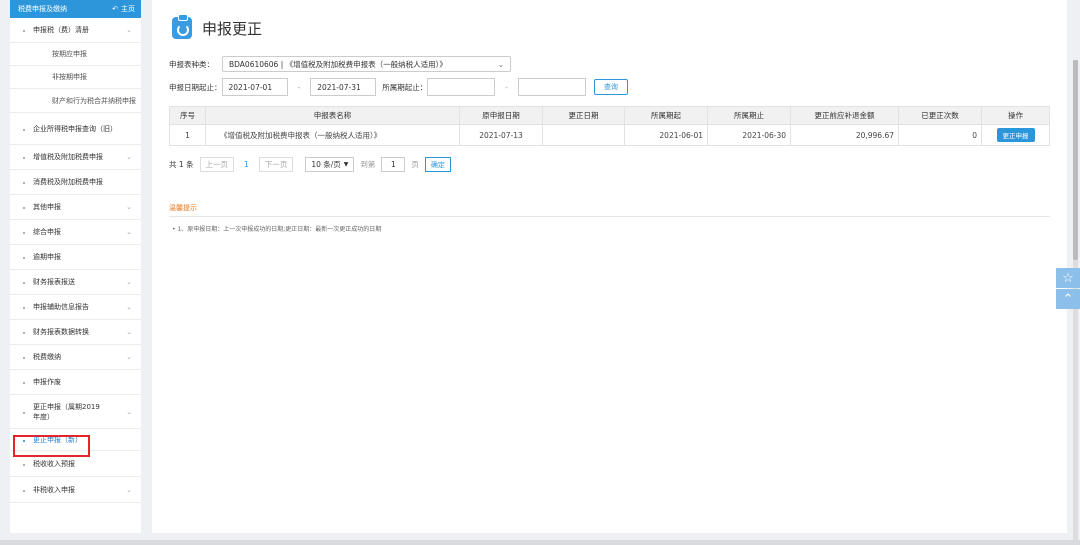 This screenshot has height=545, width=1080. What do you see at coordinates (61, 307) in the screenshot?
I see `sidebar-item-label: 申报辅助信息报告` at bounding box center [61, 307].